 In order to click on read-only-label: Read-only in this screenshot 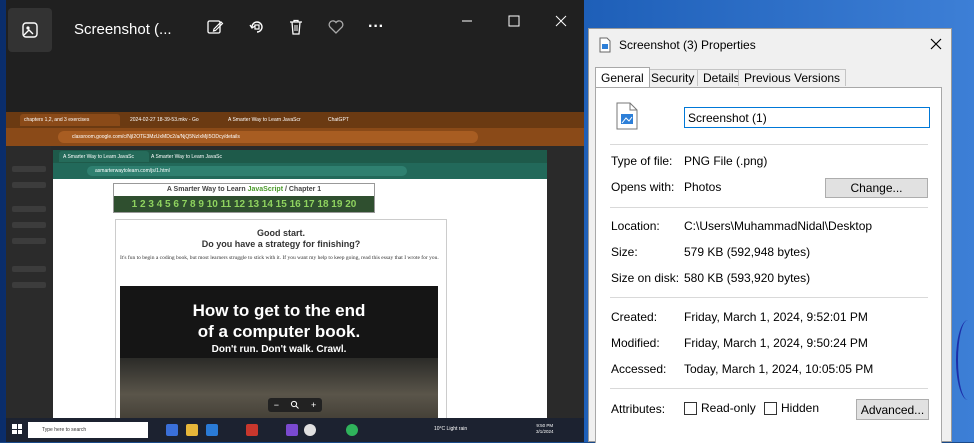, I will do `click(728, 408)`.